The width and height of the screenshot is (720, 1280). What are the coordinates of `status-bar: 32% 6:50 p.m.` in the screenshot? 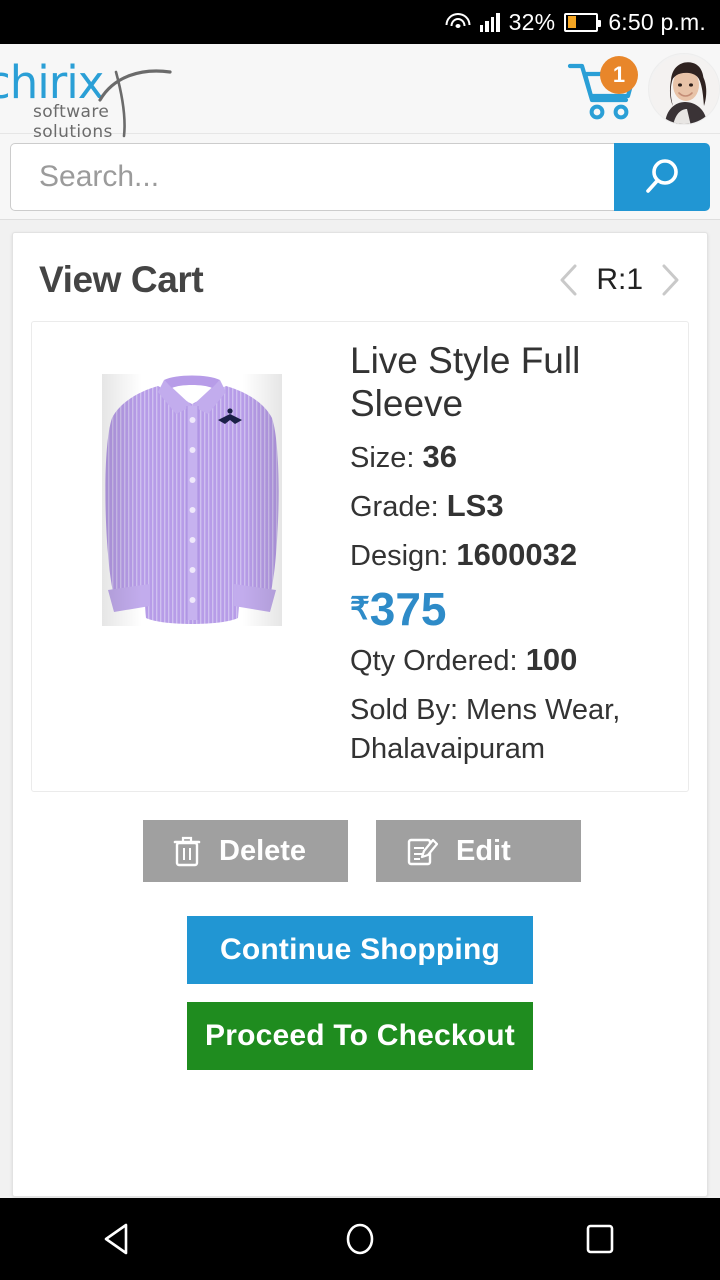 It's located at (360, 22).